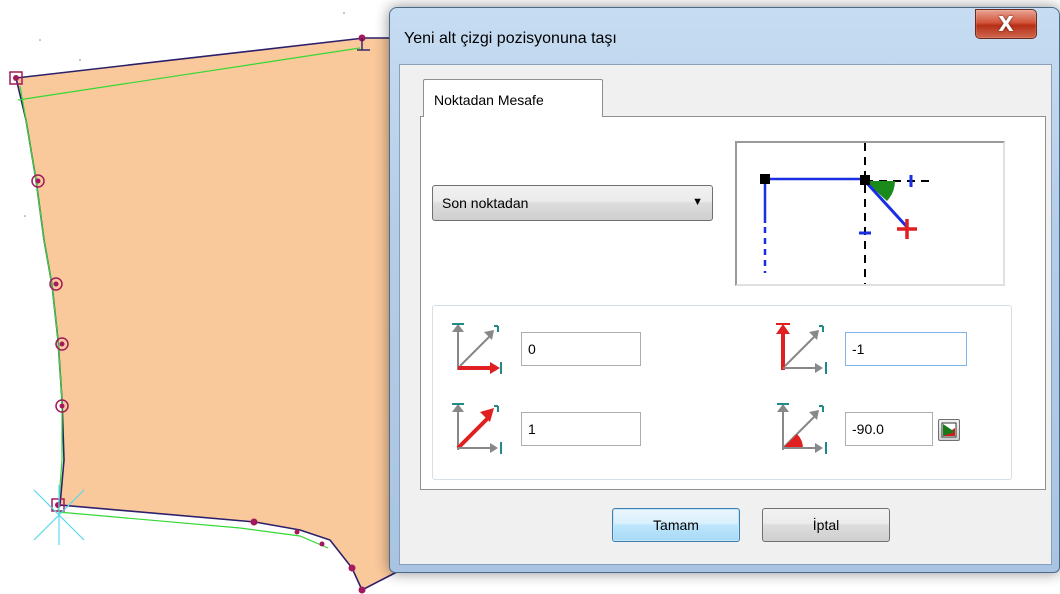  What do you see at coordinates (826, 525) in the screenshot?
I see `cancel-button: İptal` at bounding box center [826, 525].